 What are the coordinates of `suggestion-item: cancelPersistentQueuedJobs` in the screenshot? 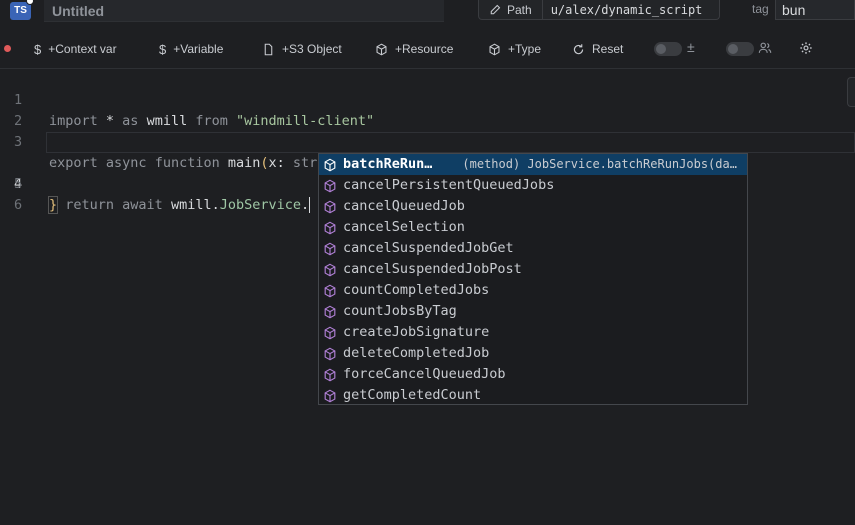 It's located at (533, 185).